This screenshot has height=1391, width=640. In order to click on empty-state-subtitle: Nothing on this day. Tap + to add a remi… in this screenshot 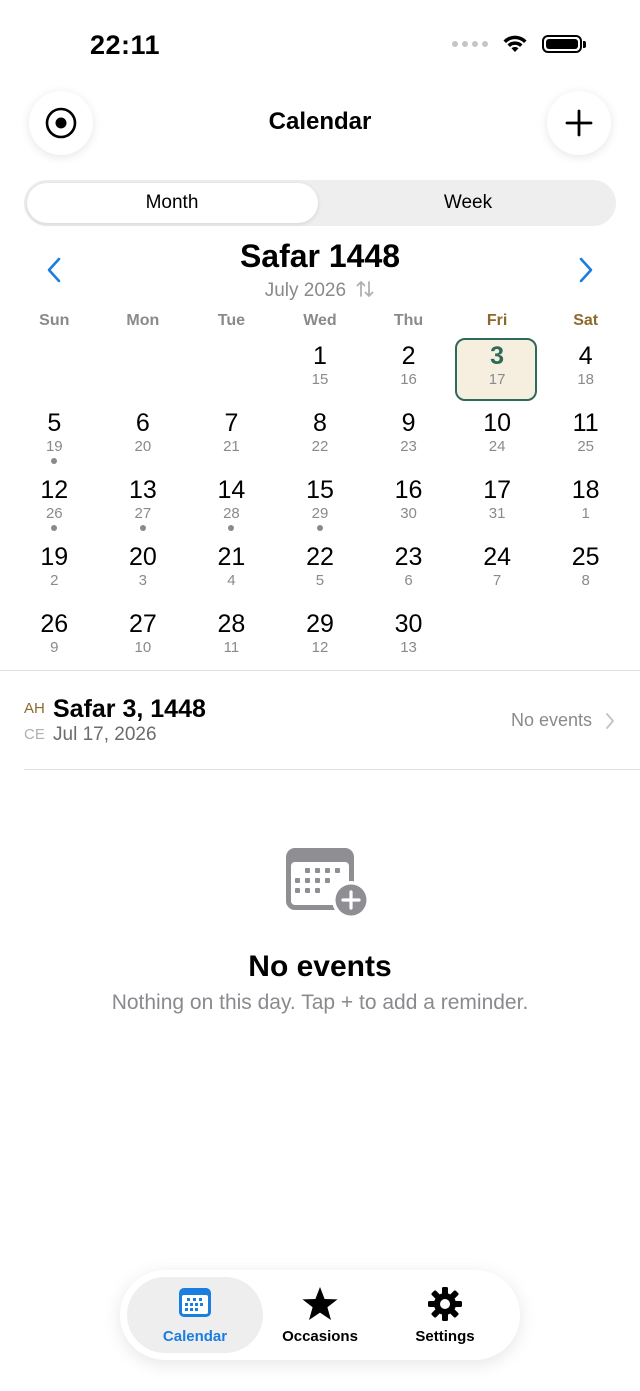, I will do `click(320, 1002)`.